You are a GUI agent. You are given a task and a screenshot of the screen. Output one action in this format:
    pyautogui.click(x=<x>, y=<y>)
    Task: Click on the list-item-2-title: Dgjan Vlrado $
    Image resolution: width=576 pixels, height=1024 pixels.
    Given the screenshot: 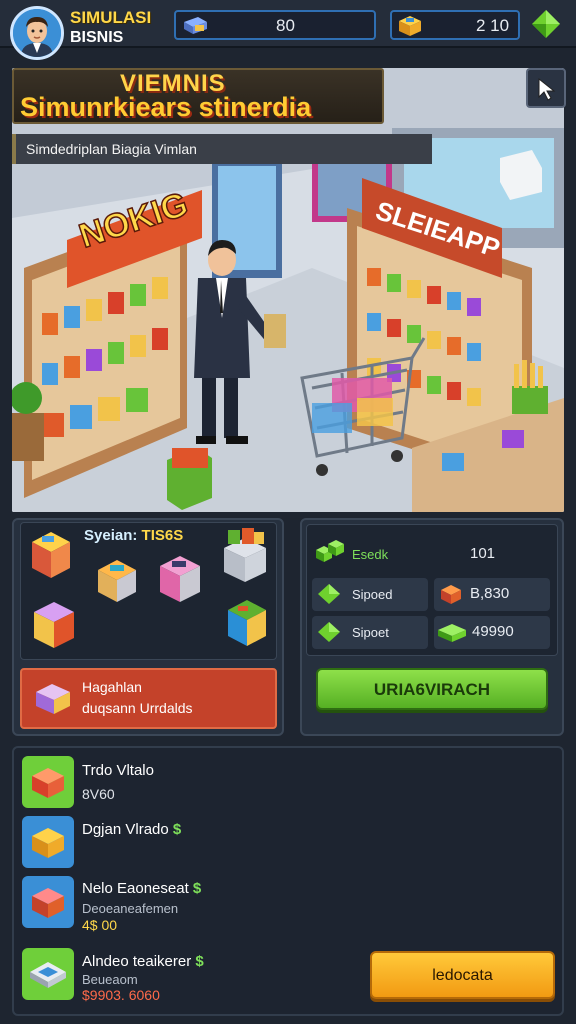 What is the action you would take?
    pyautogui.click(x=131, y=829)
    